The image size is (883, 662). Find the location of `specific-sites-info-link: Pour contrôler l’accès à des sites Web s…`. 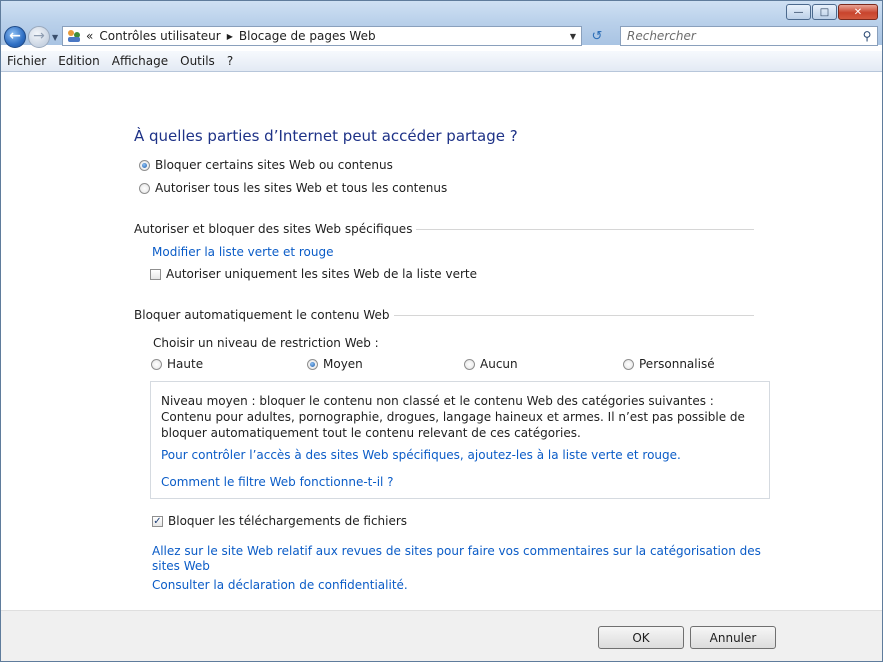

specific-sites-info-link: Pour contrôler l’accès à des sites Web s… is located at coordinates (421, 455).